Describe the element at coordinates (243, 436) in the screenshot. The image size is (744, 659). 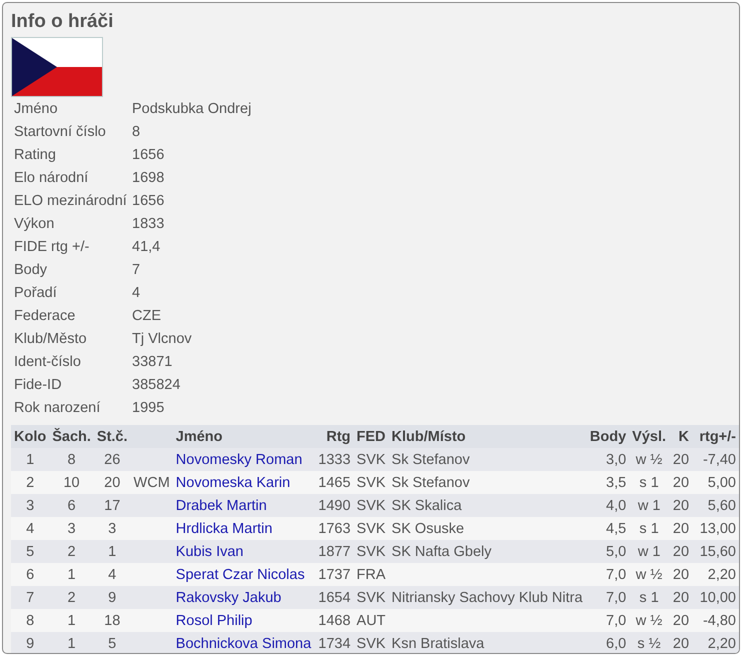
I see `column-header: Jméno` at that location.